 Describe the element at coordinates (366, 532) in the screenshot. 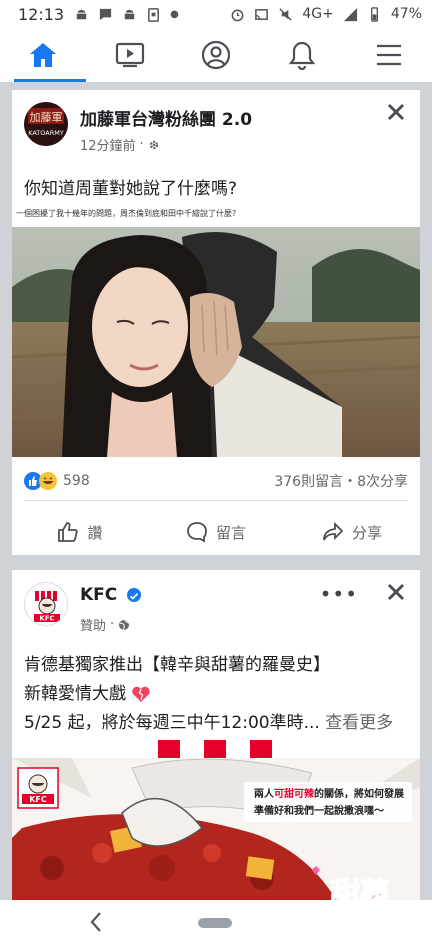

I see `share-label: 分享` at that location.